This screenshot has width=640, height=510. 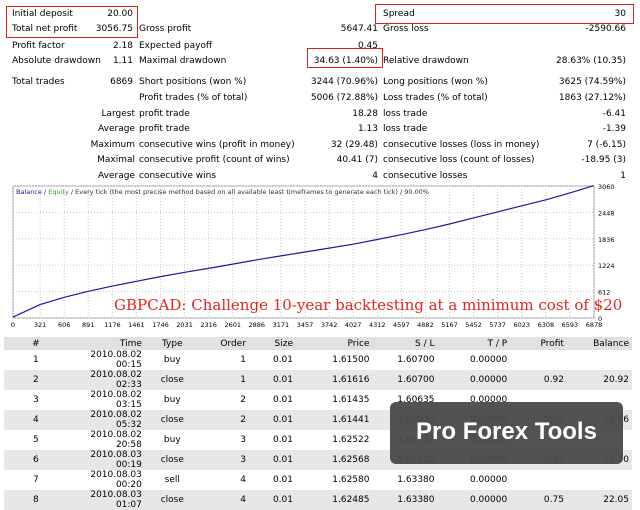 What do you see at coordinates (603, 160) in the screenshot?
I see `maxl-cons-loss-value: -18.95 (3)` at bounding box center [603, 160].